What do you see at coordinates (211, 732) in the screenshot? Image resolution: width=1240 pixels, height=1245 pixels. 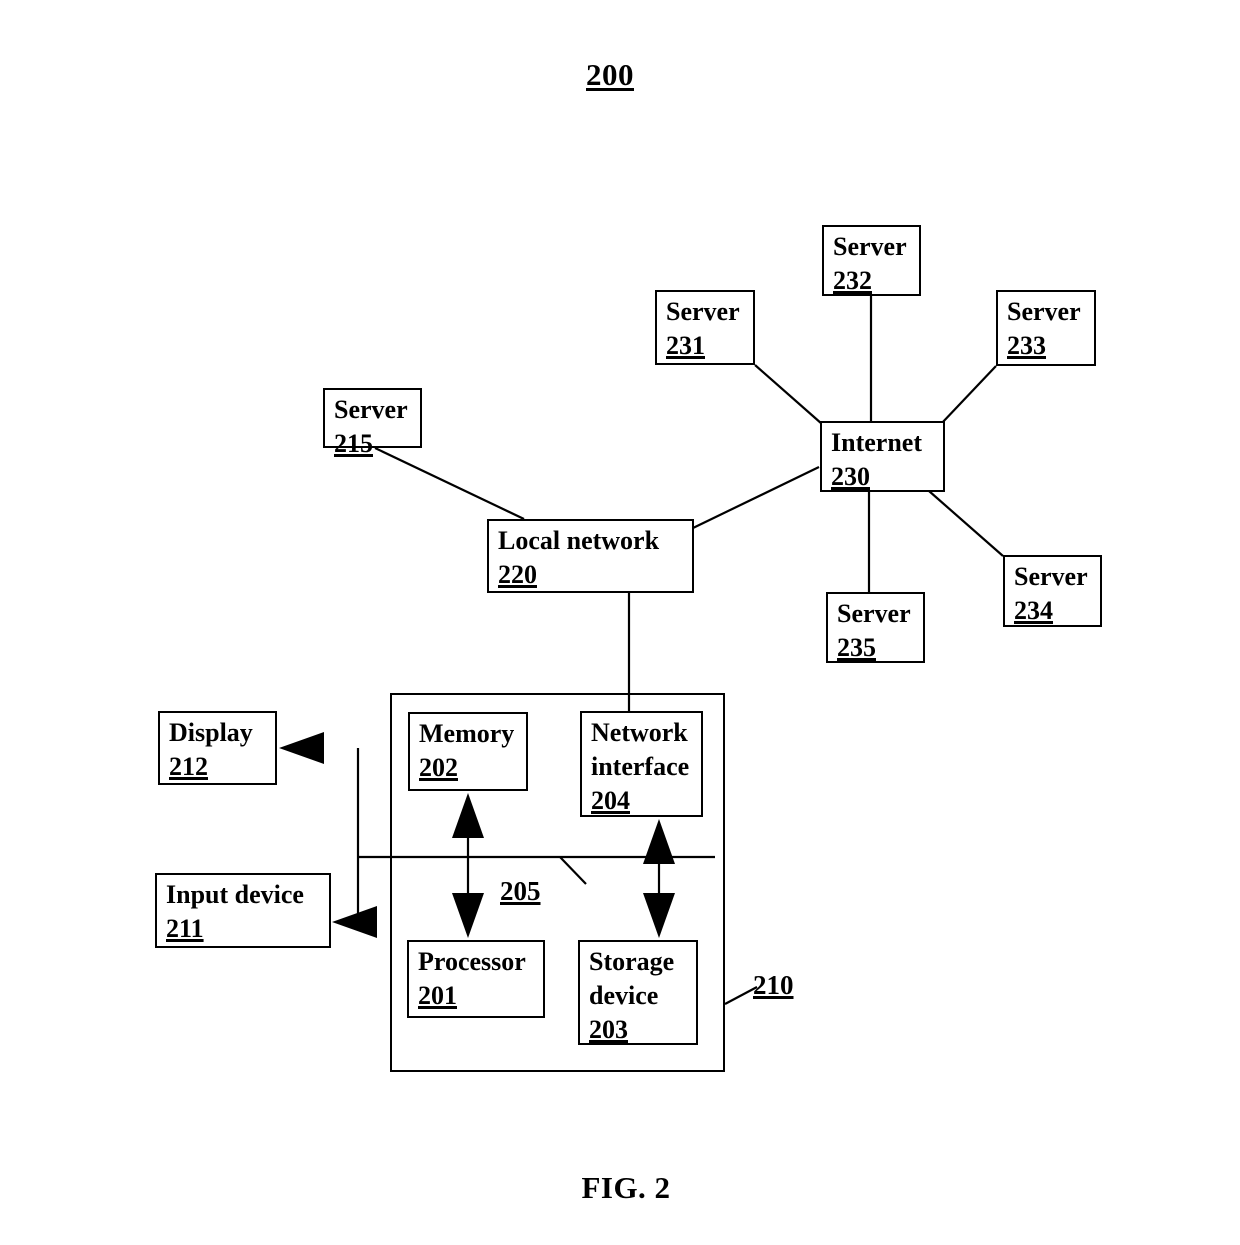 I see `display-title: Display` at bounding box center [211, 732].